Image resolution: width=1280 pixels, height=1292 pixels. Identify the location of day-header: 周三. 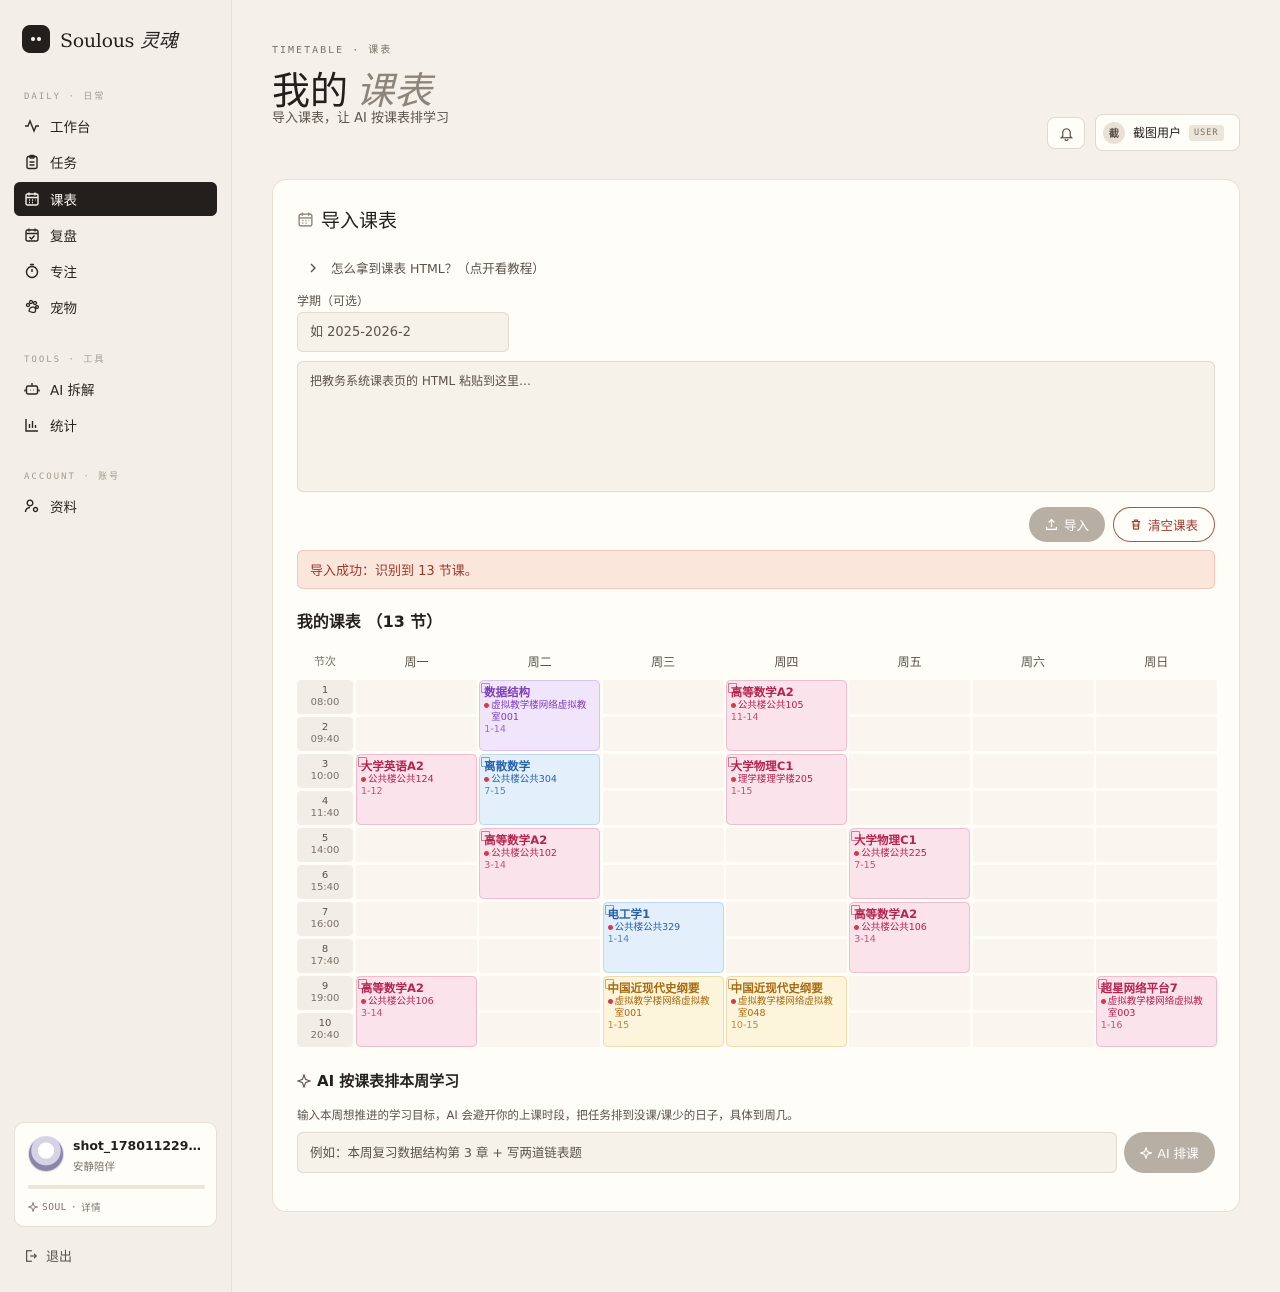
(663, 661).